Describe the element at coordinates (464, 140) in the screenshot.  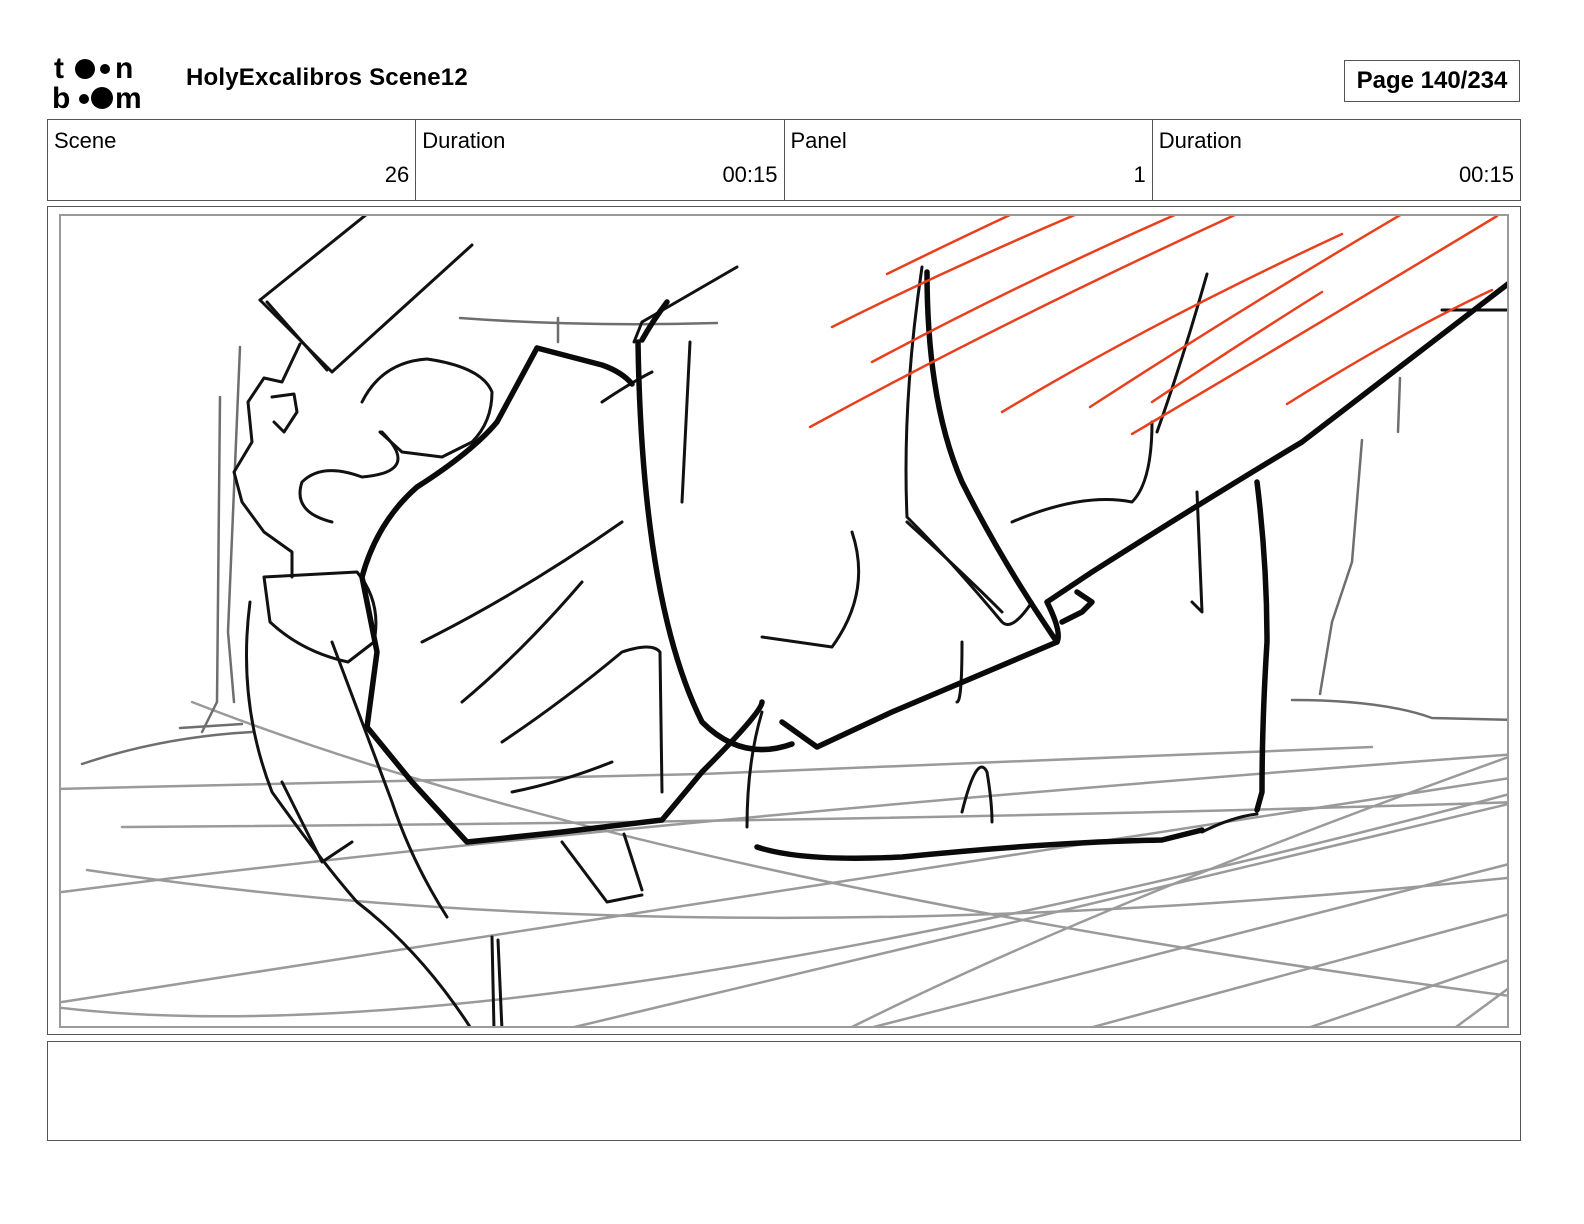
I see `scene-duration-label: Duration` at that location.